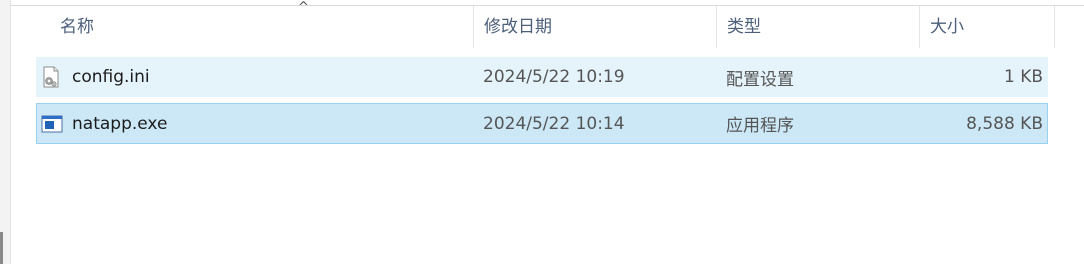 This screenshot has height=264, width=1084. I want to click on file-date-modified: 2024/5/22 10:14, so click(554, 123).